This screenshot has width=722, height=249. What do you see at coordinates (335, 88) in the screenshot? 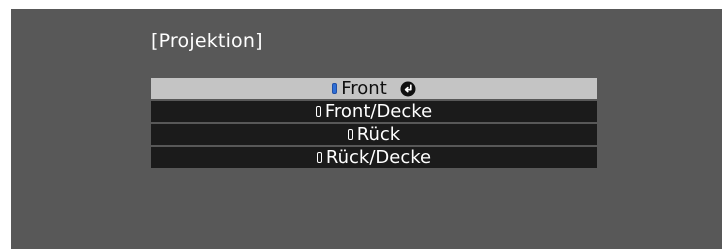
I see `radio-selected-icon` at bounding box center [335, 88].